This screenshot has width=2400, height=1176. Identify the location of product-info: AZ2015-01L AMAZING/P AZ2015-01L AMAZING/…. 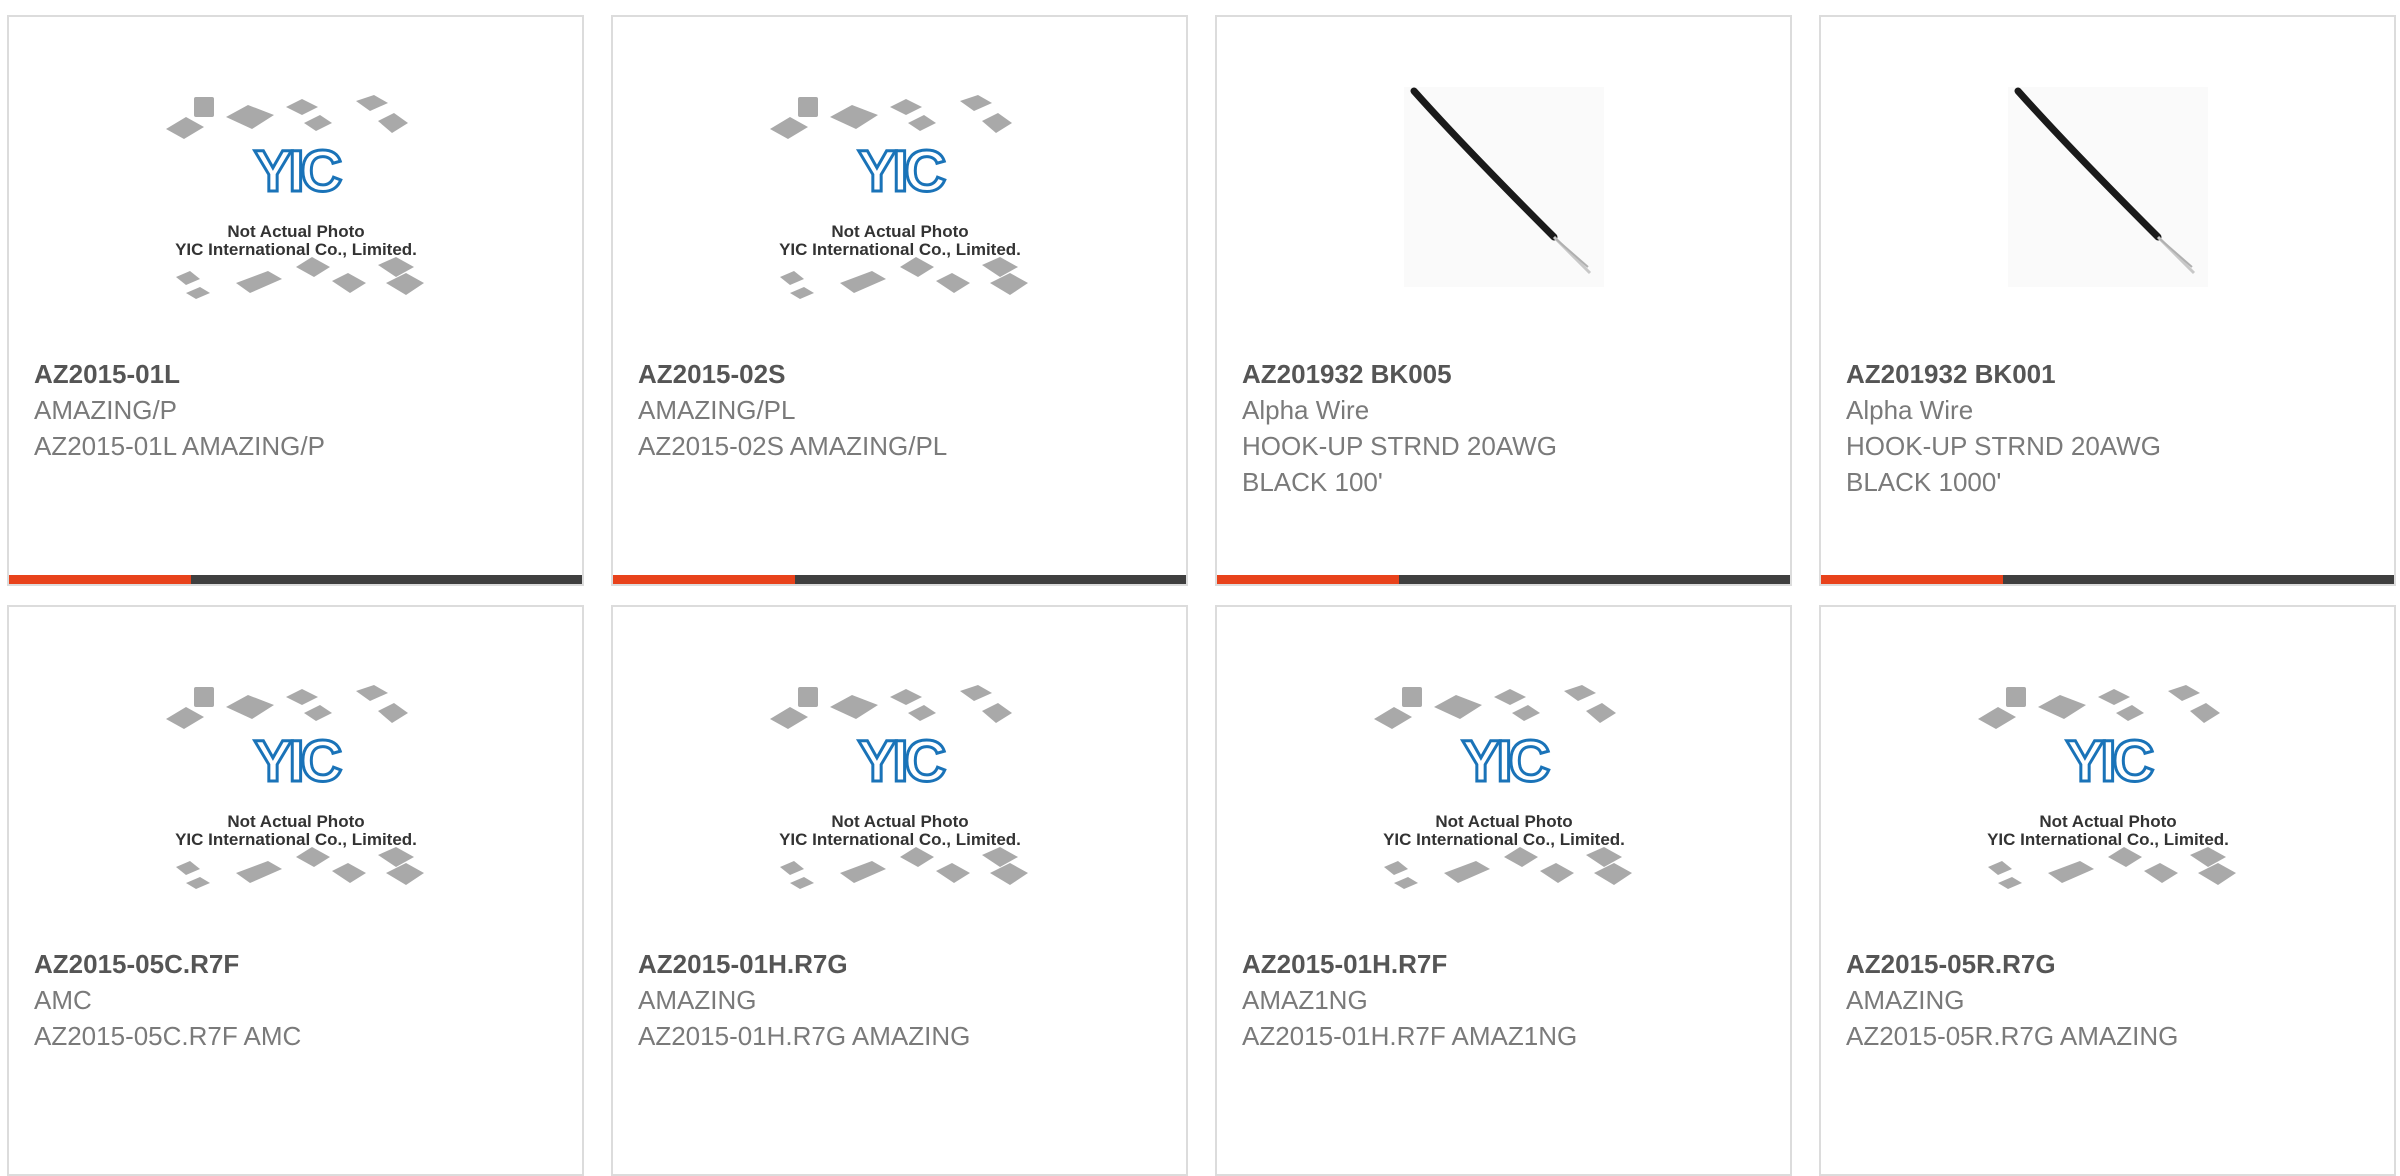
(298, 410).